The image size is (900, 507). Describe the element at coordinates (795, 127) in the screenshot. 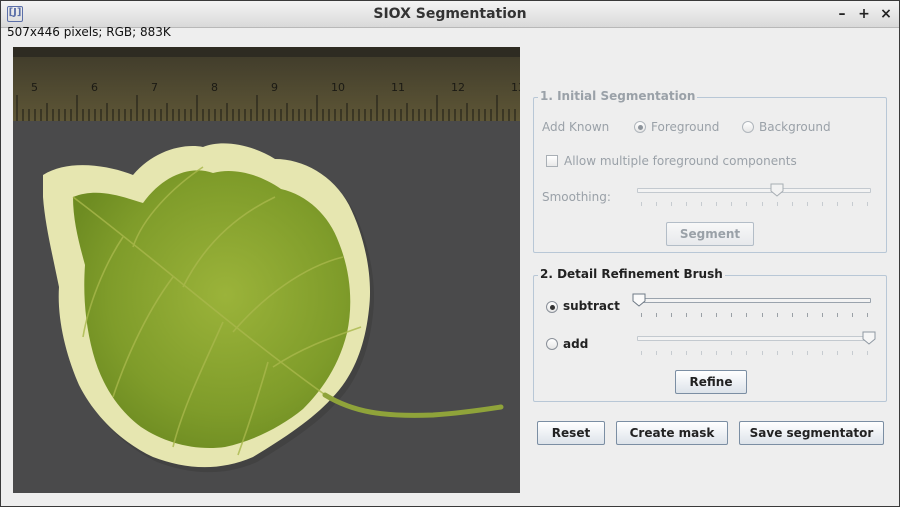

I see `background-label: Background` at that location.